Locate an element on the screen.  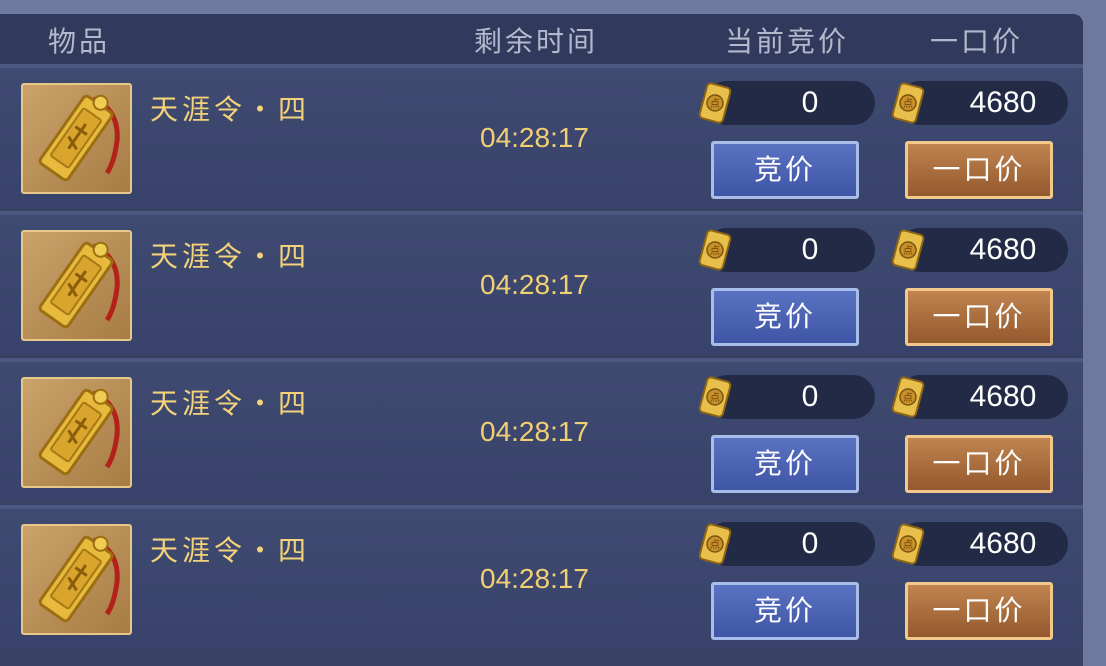
header-item: 物品 is located at coordinates (79, 41).